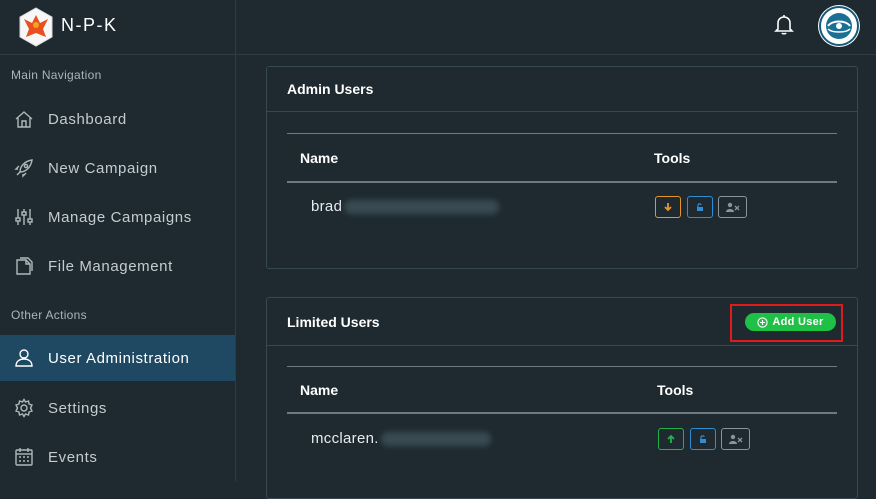 The width and height of the screenshot is (876, 499). Describe the element at coordinates (117, 457) in the screenshot. I see `sidebar-item-events: Events` at that location.